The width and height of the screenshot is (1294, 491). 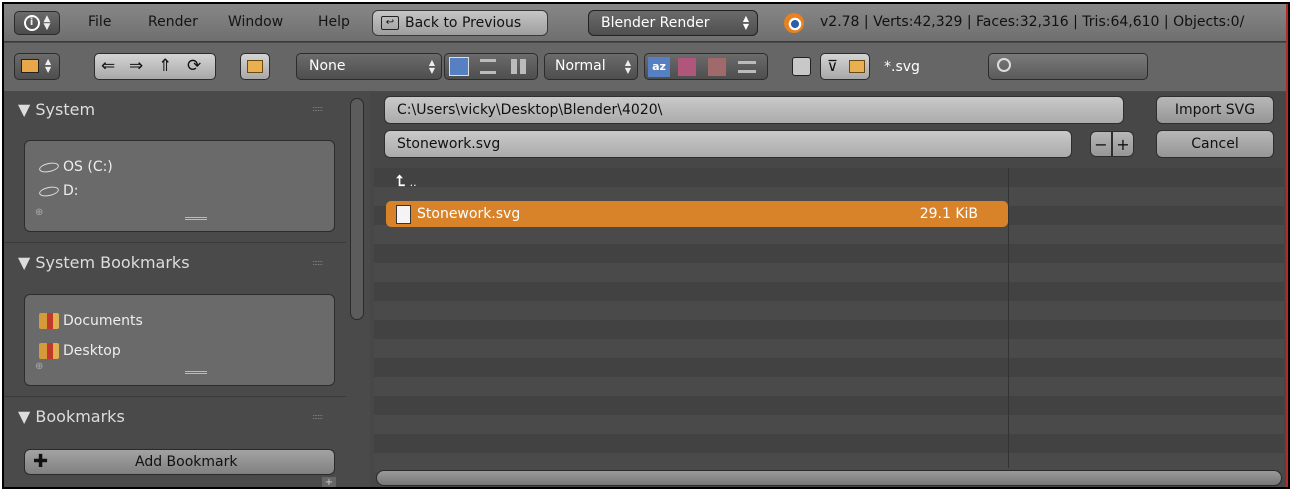 I want to click on sort-size-icon, so click(x=747, y=67).